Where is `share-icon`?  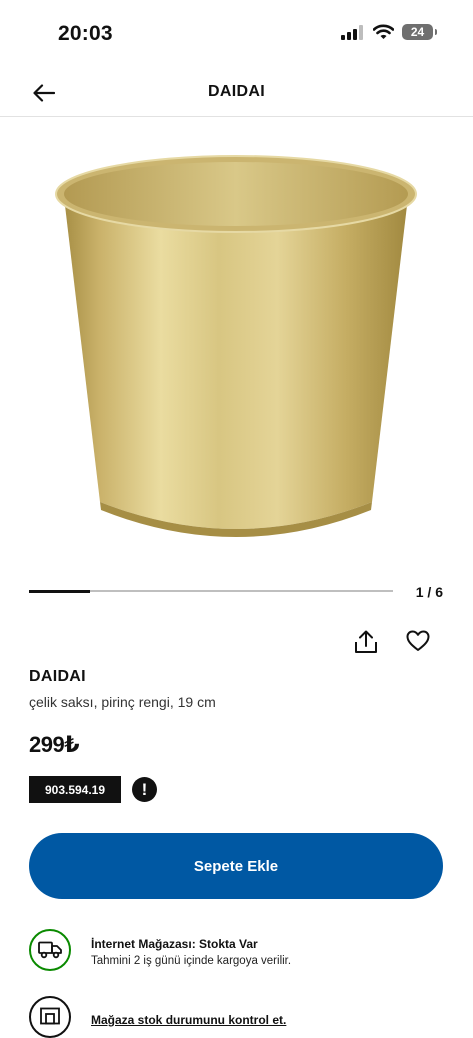
share-icon is located at coordinates (366, 641).